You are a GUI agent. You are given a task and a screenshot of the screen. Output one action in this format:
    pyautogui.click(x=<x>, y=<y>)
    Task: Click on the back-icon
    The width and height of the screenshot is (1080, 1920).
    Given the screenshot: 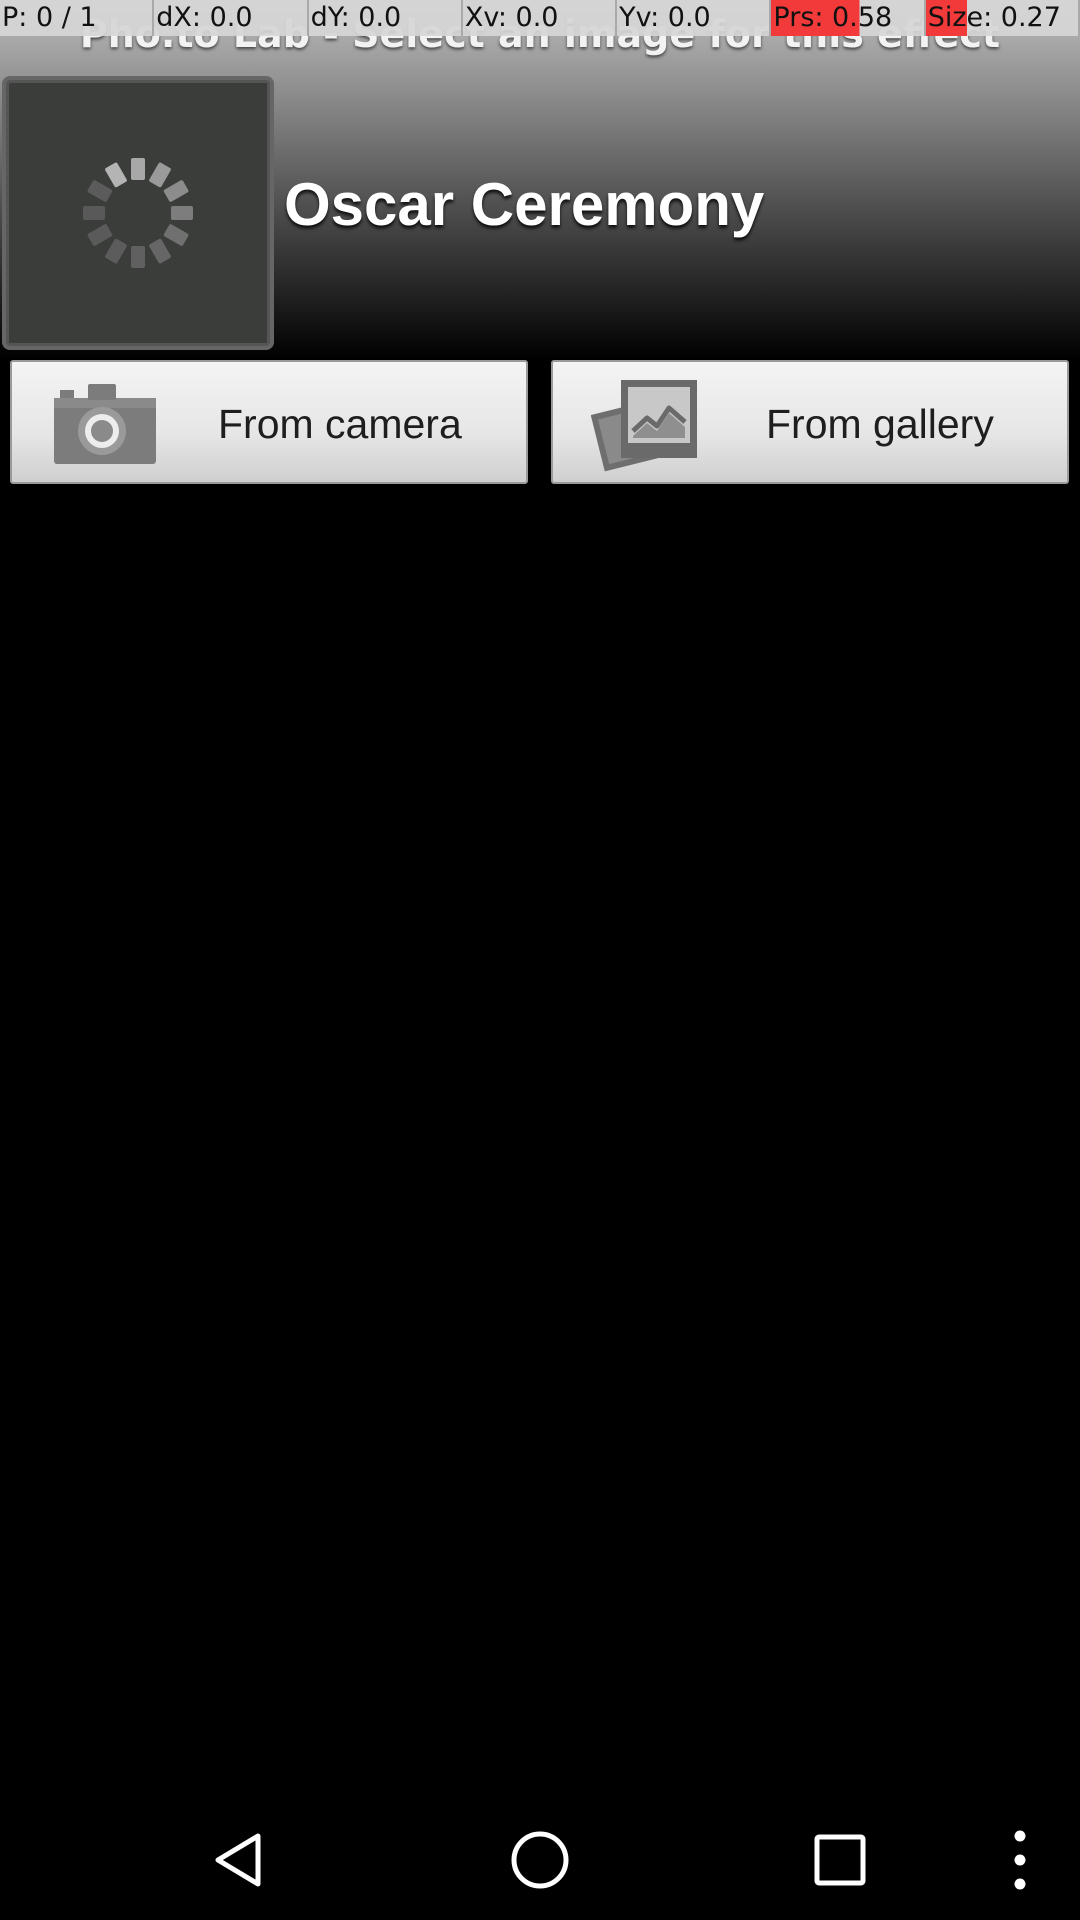 What is the action you would take?
    pyautogui.click(x=238, y=1860)
    